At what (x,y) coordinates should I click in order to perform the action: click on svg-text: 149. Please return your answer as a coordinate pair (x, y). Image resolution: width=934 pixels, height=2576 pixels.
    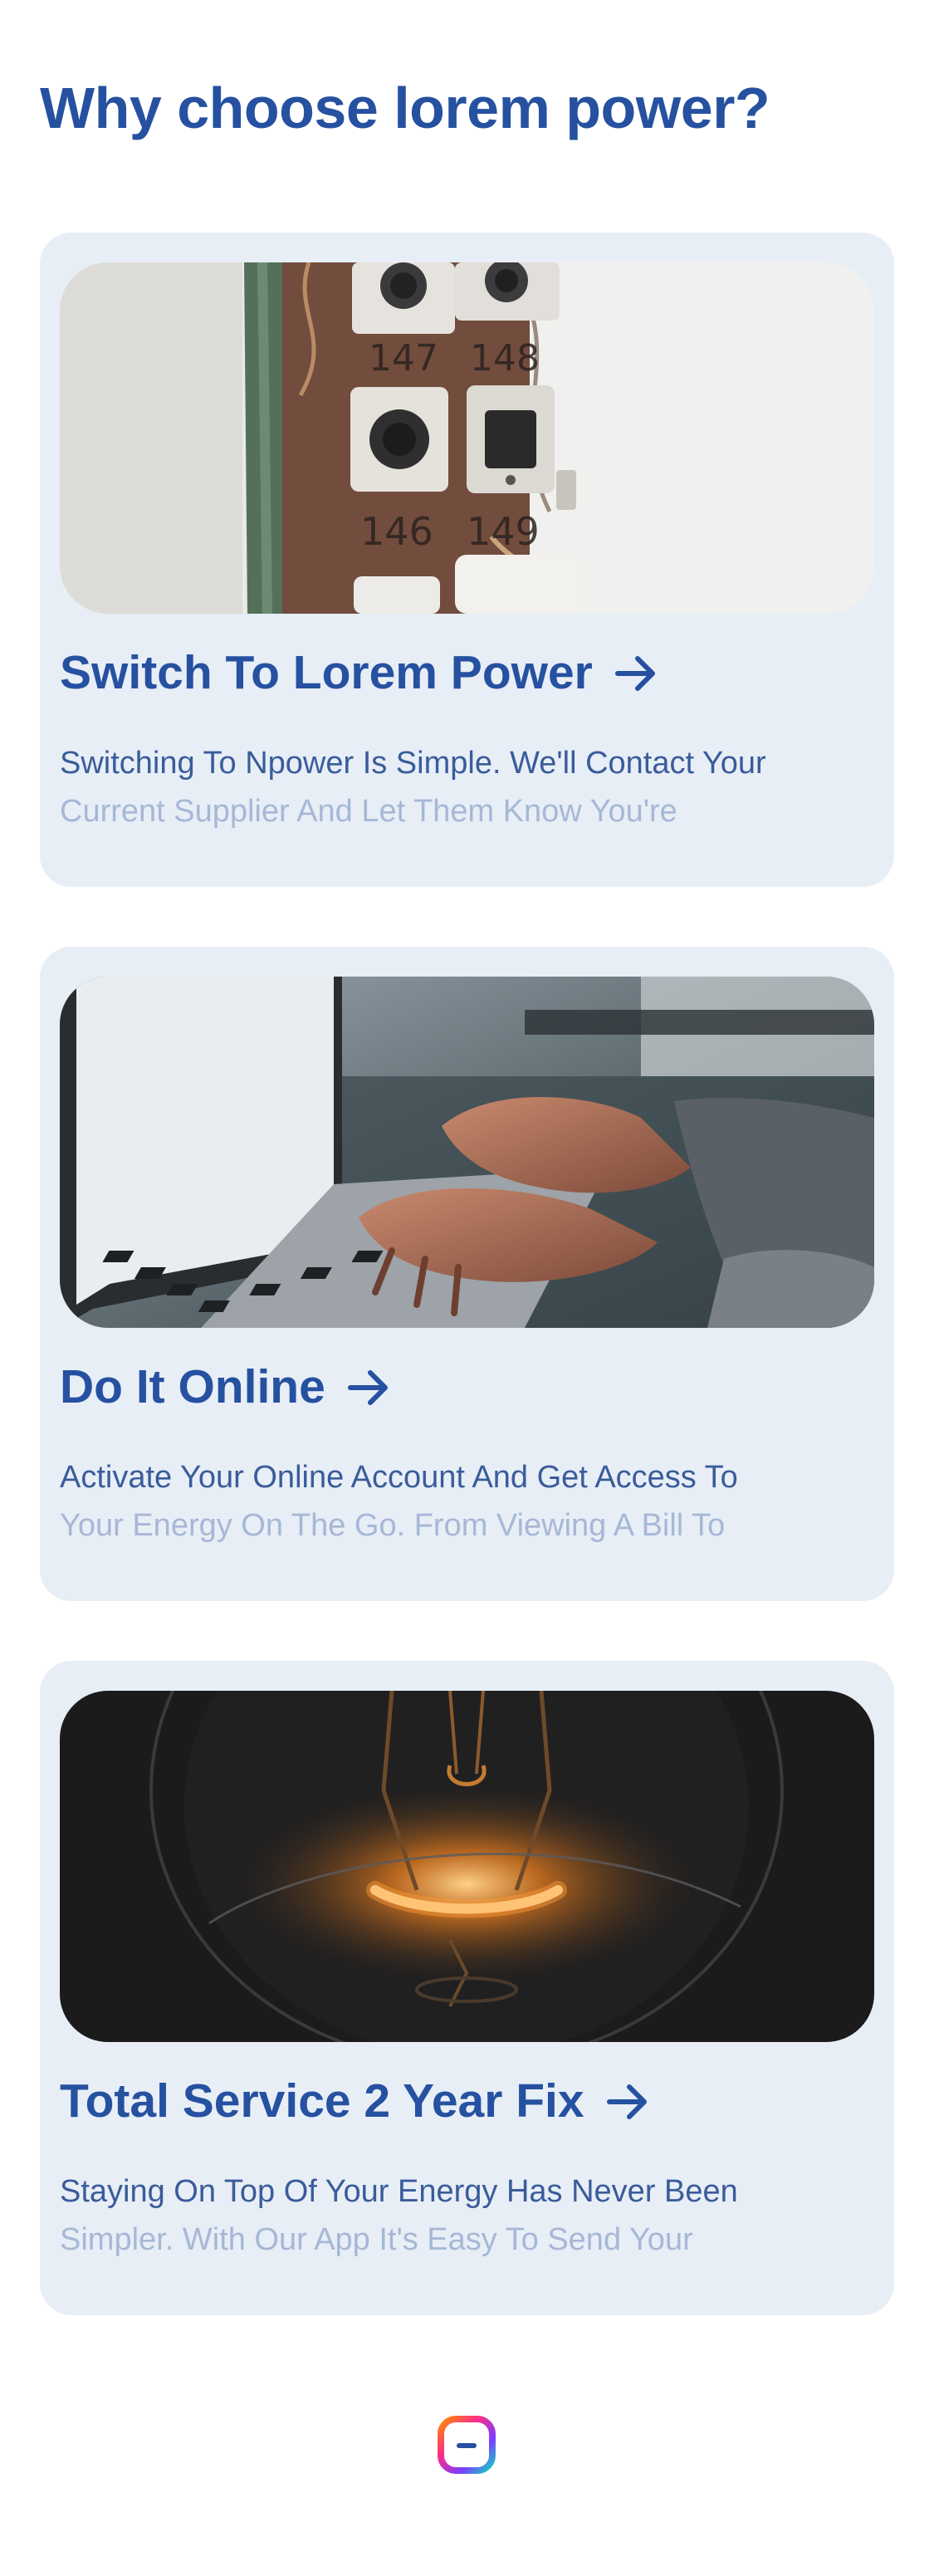
    Looking at the image, I should click on (503, 531).